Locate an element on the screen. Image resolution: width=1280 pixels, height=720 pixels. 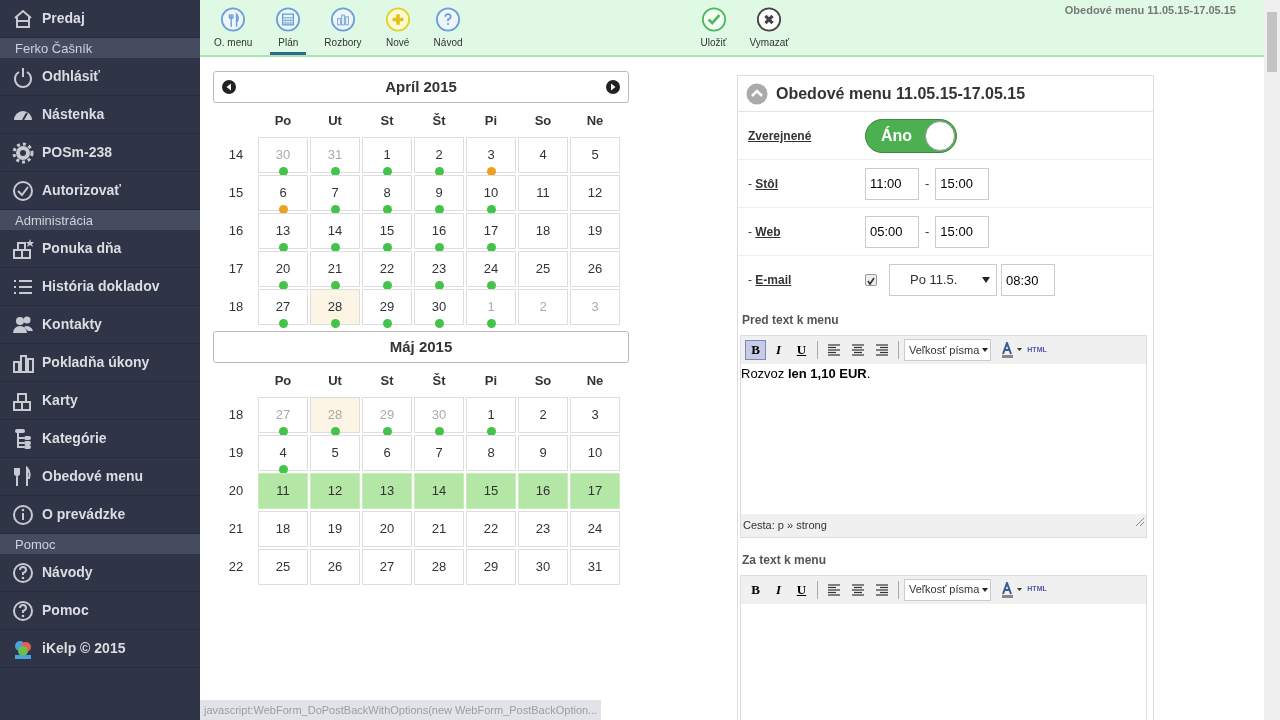
field-link: Stôl is located at coordinates (766, 183).